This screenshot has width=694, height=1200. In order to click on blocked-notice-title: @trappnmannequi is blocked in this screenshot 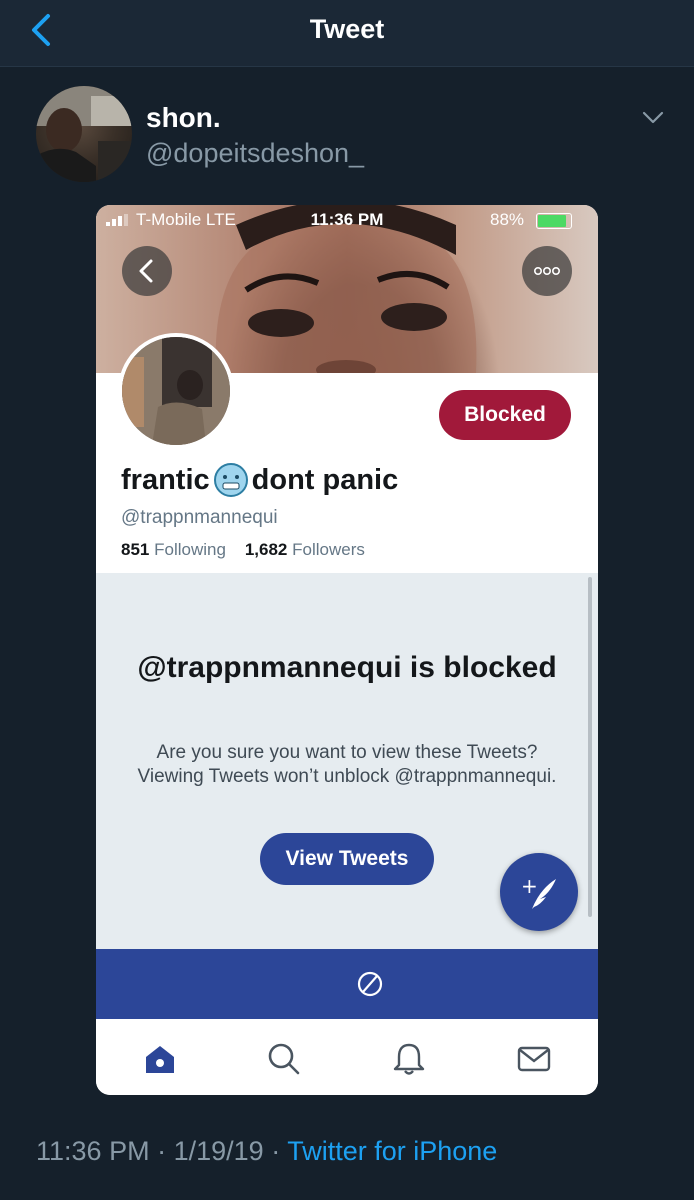, I will do `click(347, 667)`.